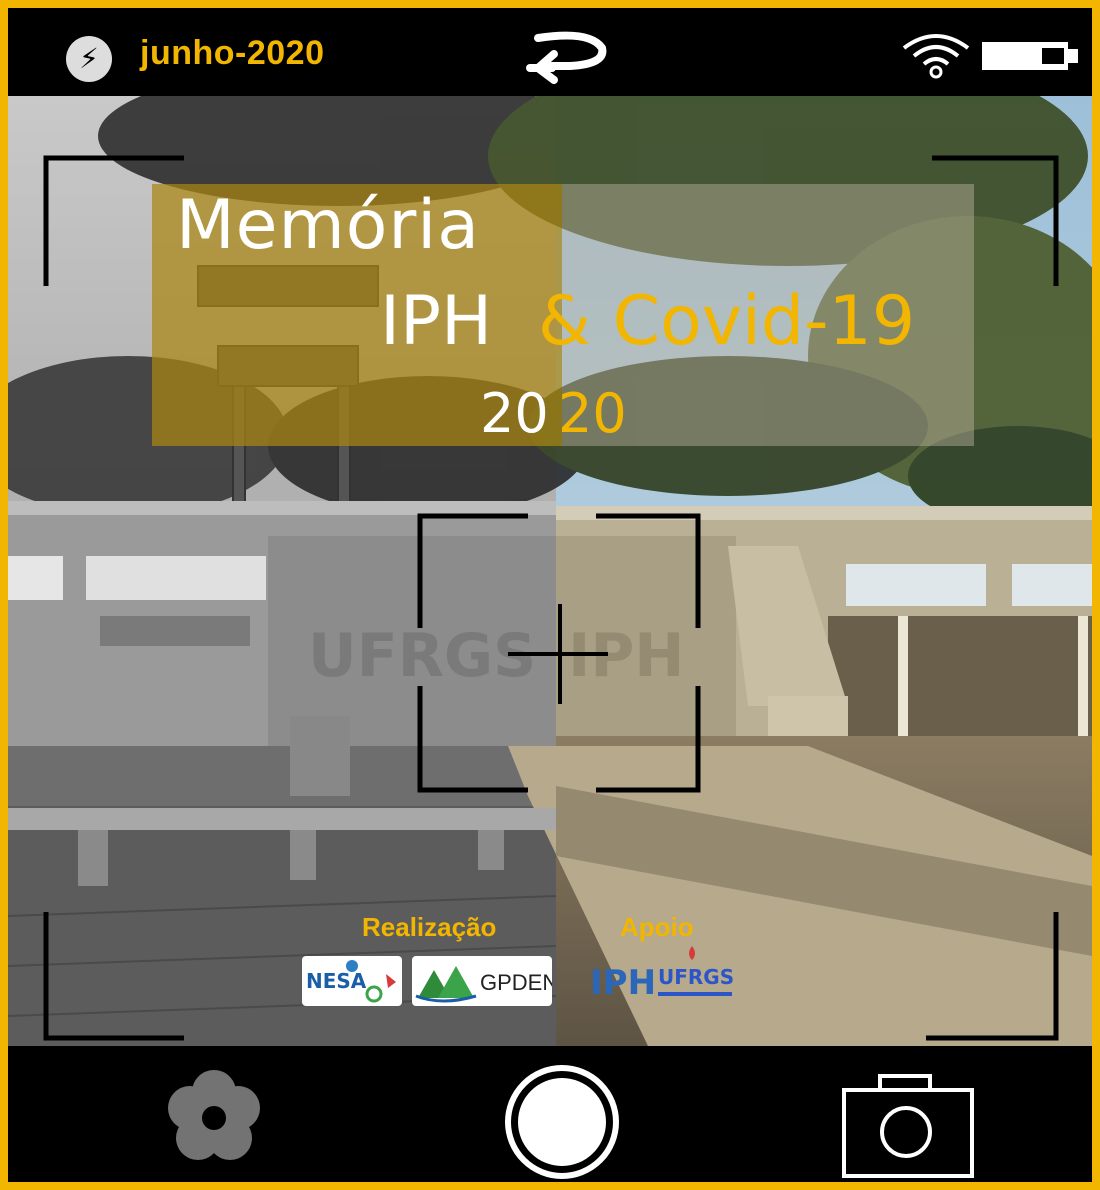  I want to click on top-bar: ⚡ junho-2020, so click(550, 52).